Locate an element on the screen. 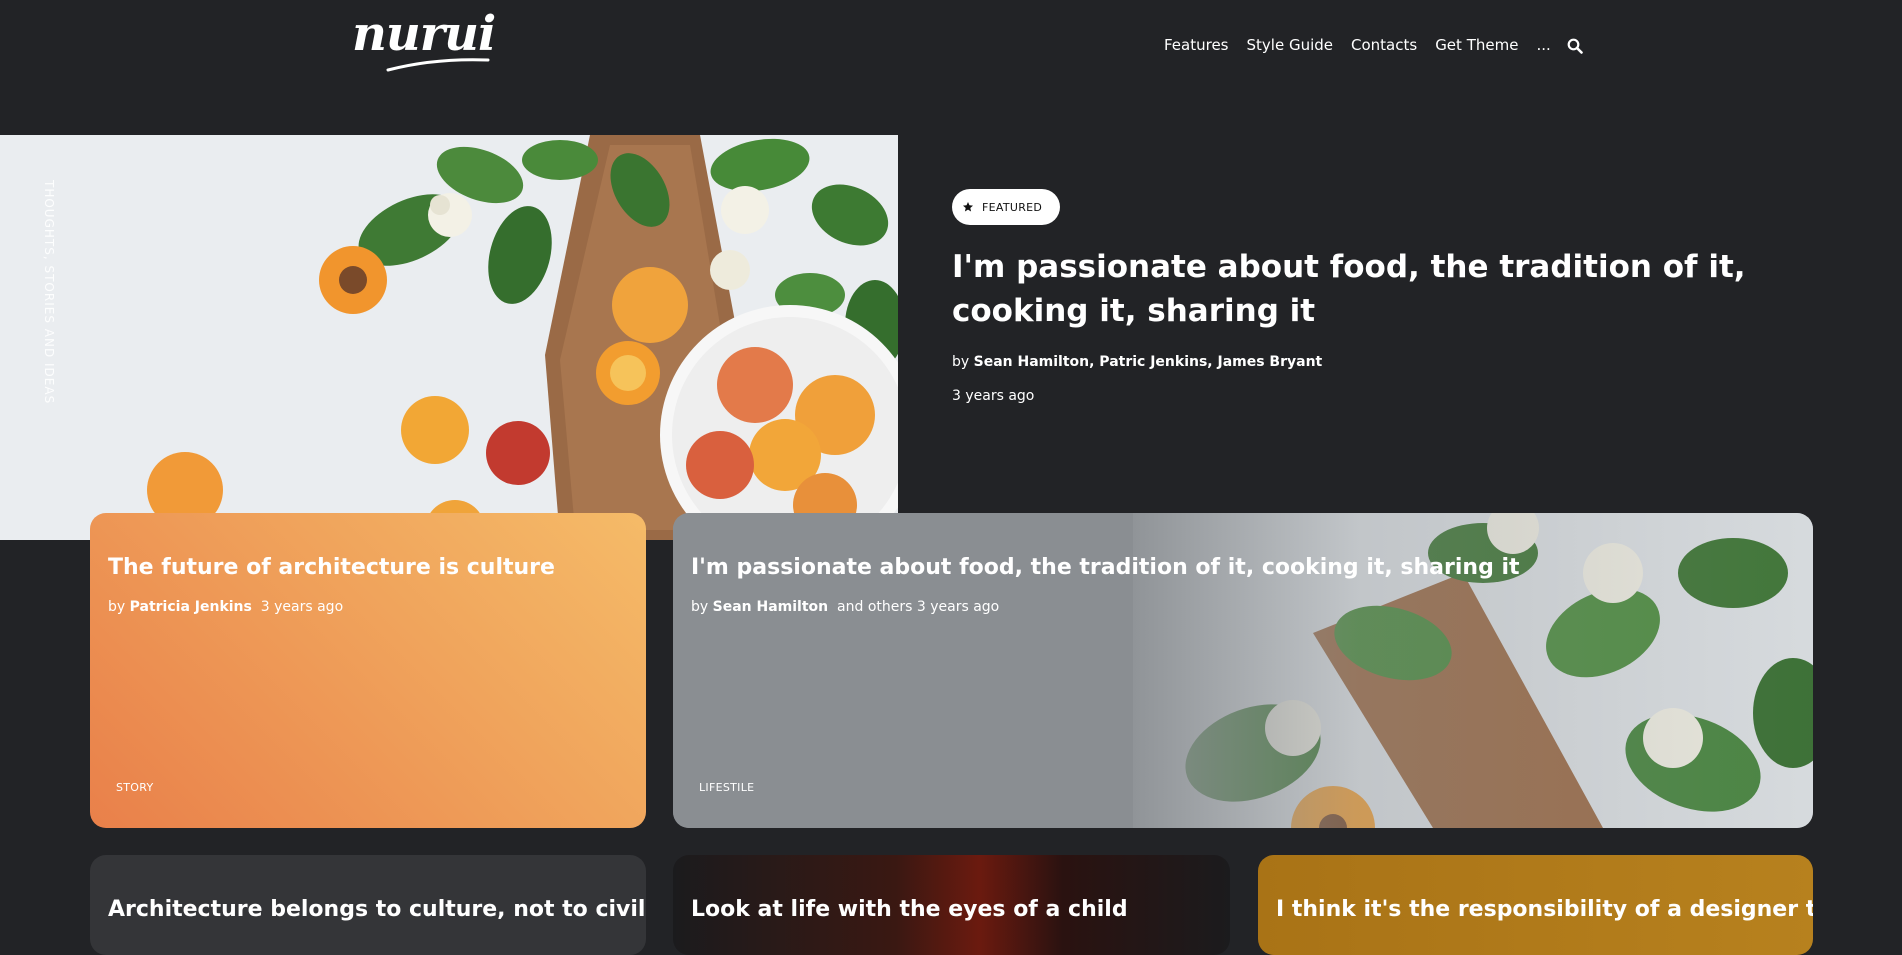 Image resolution: width=1902 pixels, height=955 pixels. card-meta: by Sean Hamilton and others 3 years ago is located at coordinates (845, 607).